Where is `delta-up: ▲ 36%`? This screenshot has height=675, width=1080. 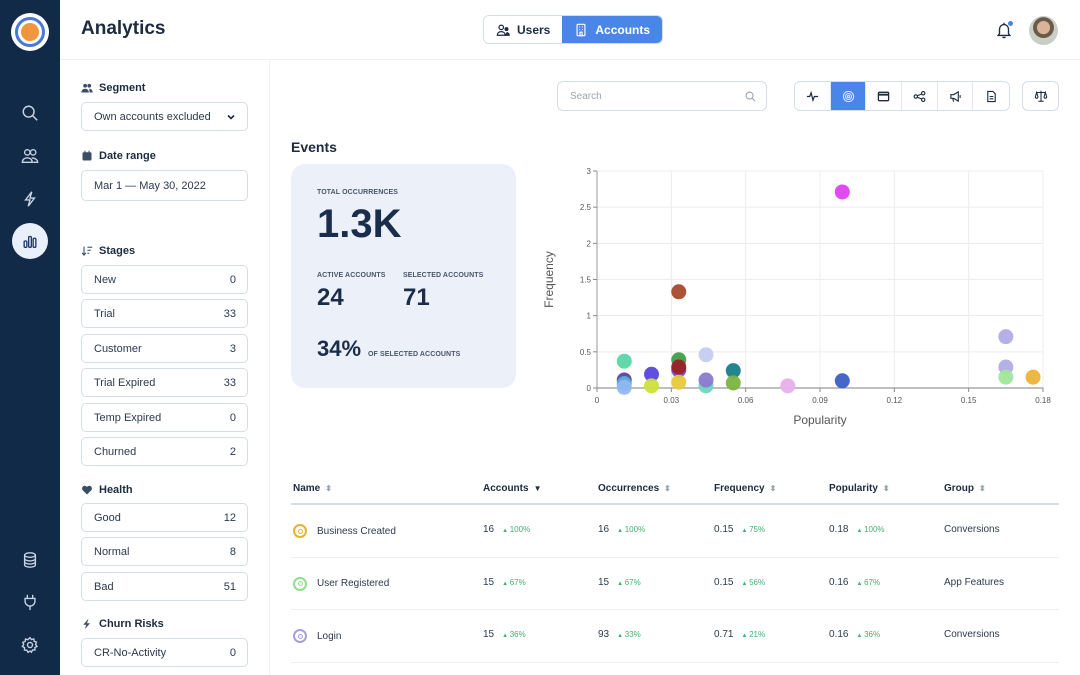
delta-up: ▲ 36% is located at coordinates (868, 634).